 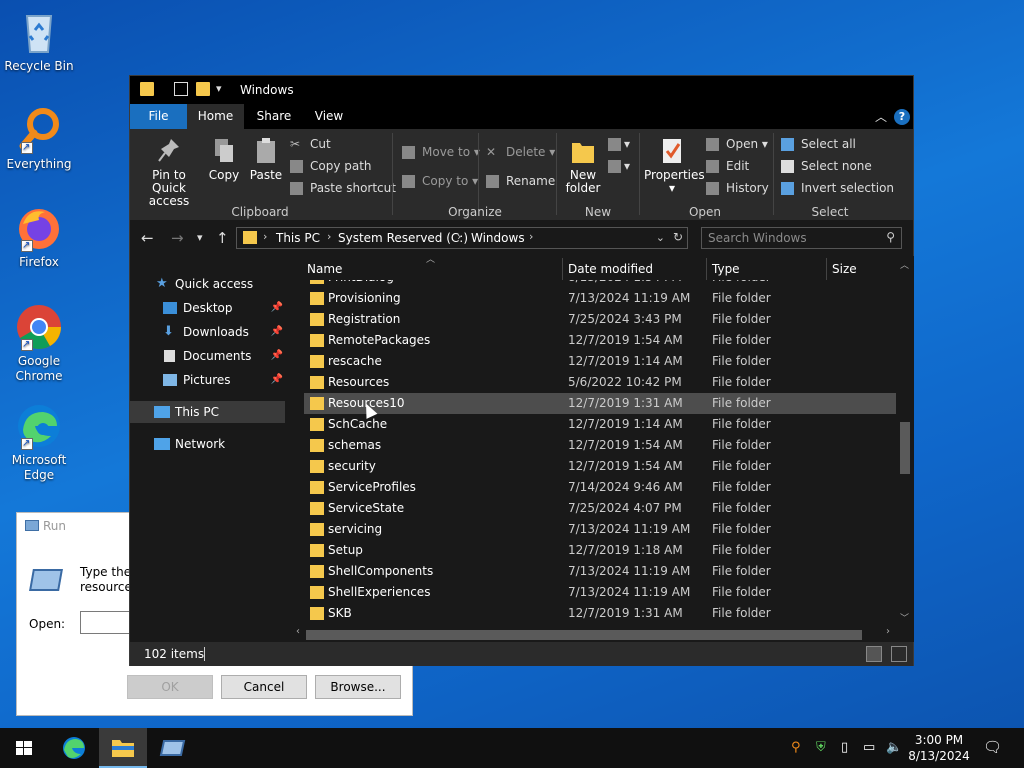 What do you see at coordinates (169, 172) in the screenshot?
I see `pin-to-quick-access-button: Pin to Quick access` at bounding box center [169, 172].